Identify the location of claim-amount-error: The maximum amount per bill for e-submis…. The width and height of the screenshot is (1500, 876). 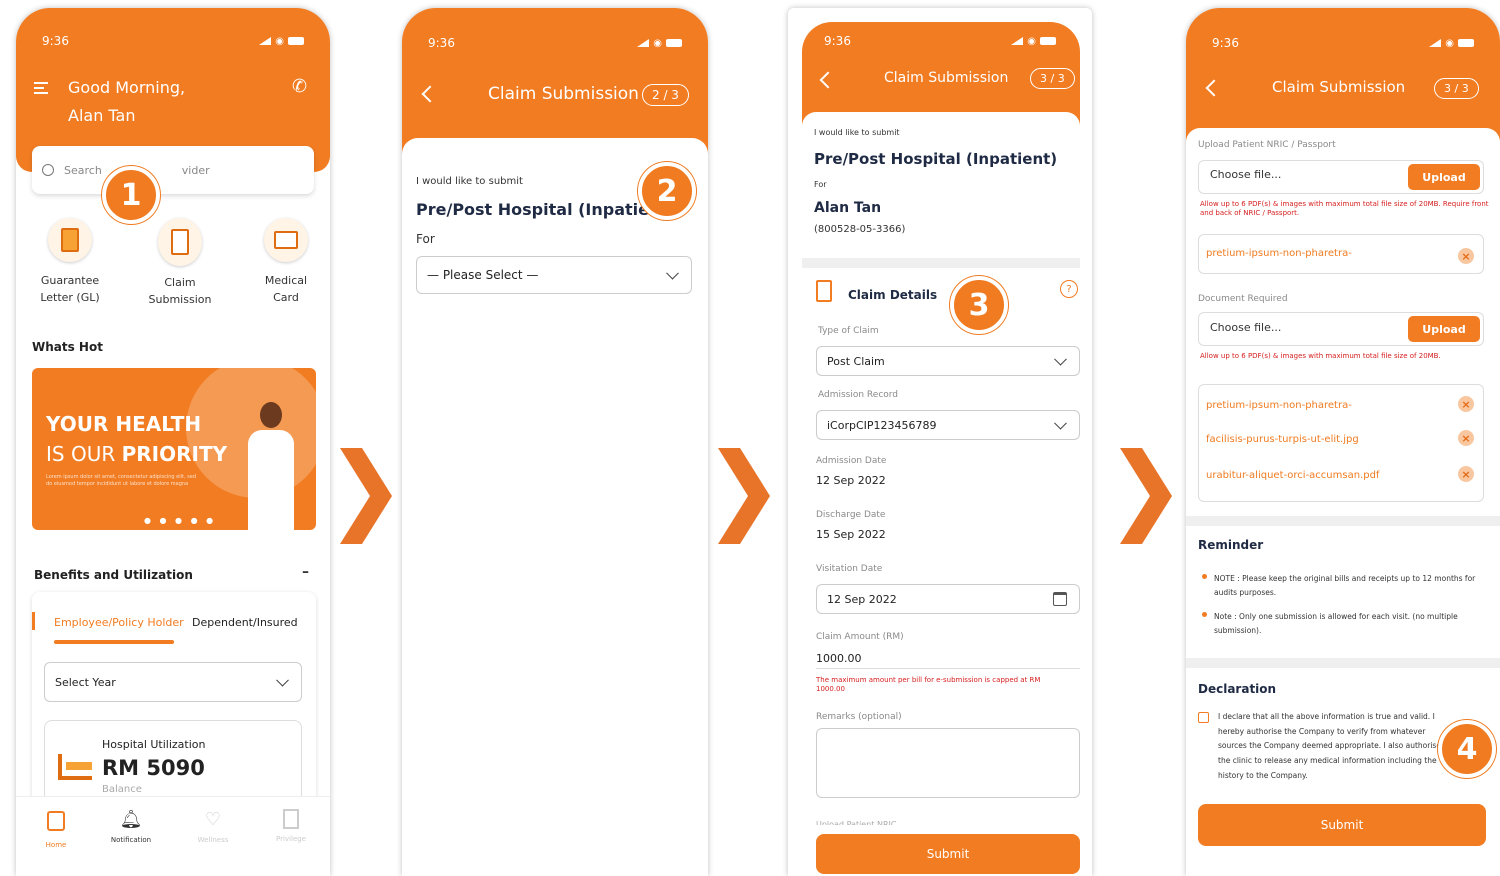
(928, 684).